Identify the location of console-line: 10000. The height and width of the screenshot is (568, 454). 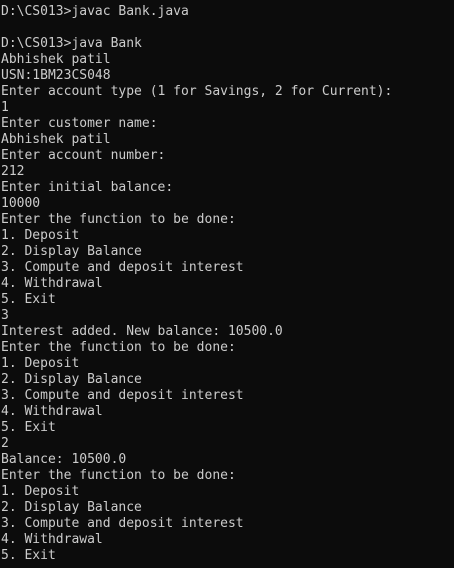
(21, 203).